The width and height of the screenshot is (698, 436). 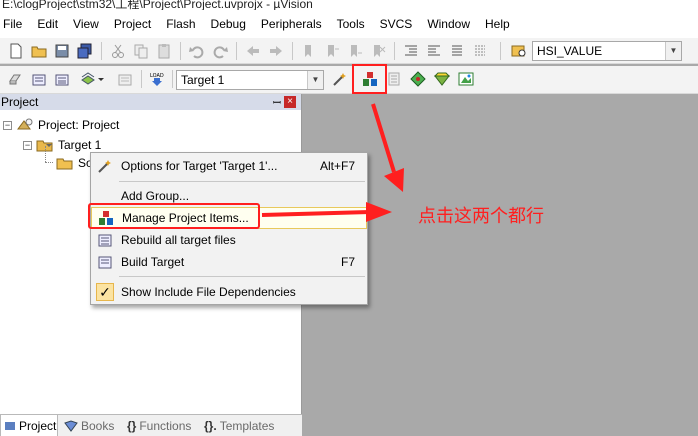 What do you see at coordinates (62, 51) in the screenshot?
I see `save-icon` at bounding box center [62, 51].